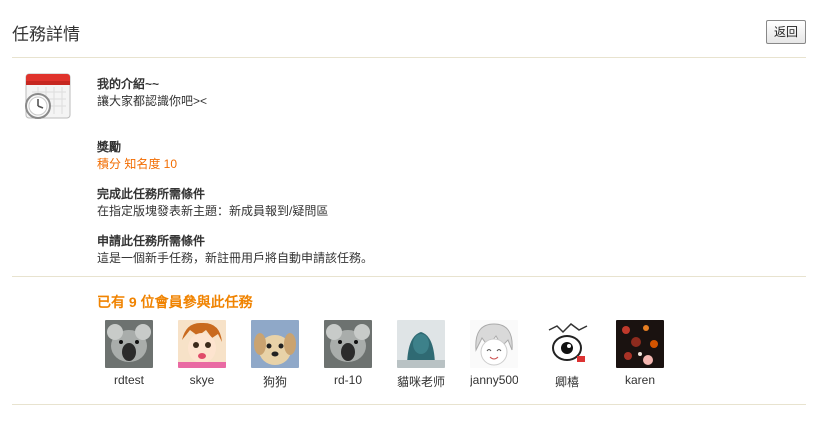  I want to click on member-item: karen, so click(646, 353).